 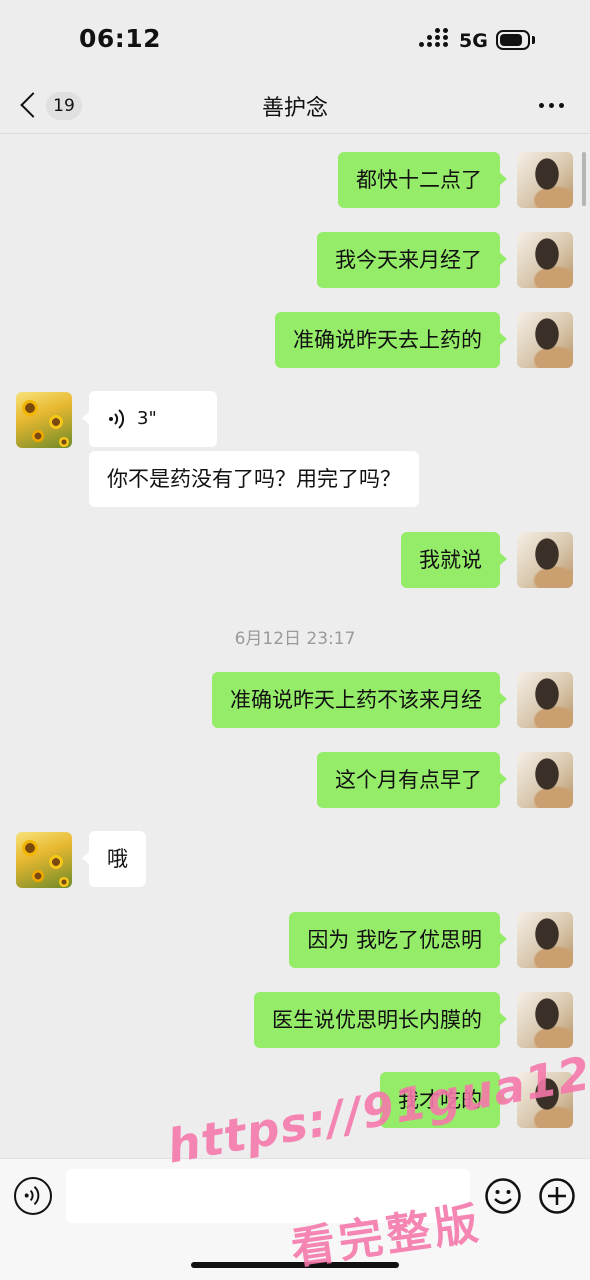 I want to click on incoming-message: 哦, so click(x=114, y=859).